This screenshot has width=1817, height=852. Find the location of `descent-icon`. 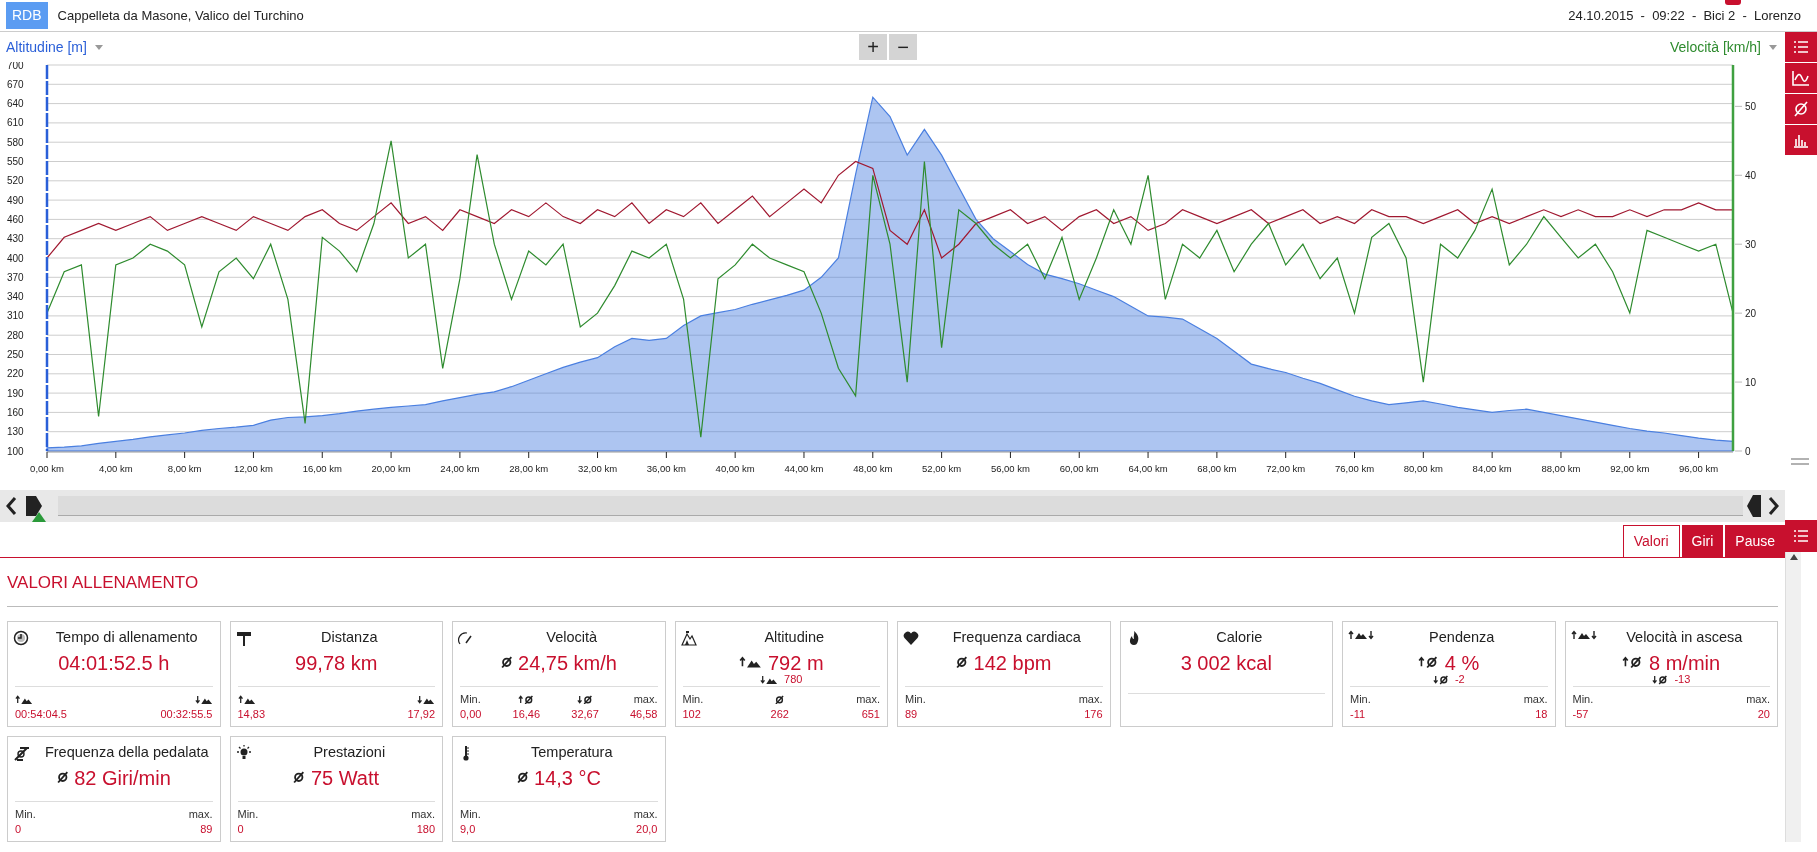

descent-icon is located at coordinates (769, 679).